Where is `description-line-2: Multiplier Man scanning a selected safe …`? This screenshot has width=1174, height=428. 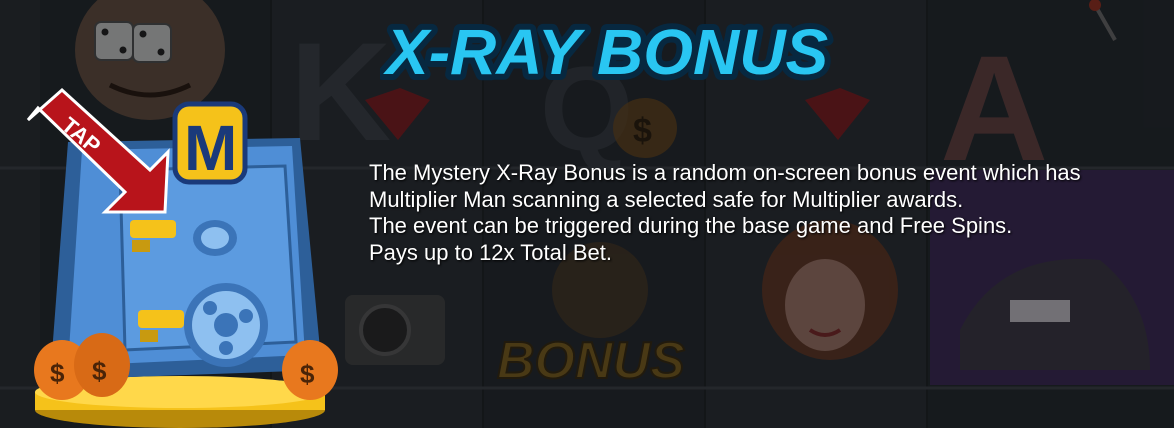
description-line-2: Multiplier Man scanning a selected safe … is located at coordinates (666, 199).